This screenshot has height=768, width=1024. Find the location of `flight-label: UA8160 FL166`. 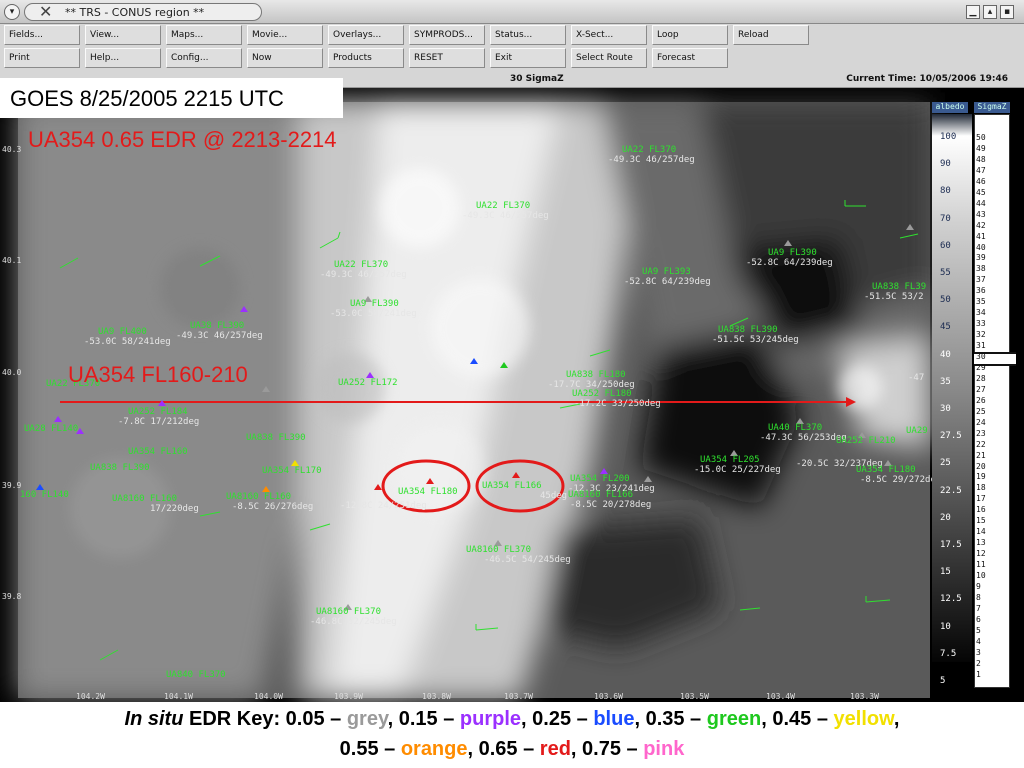

flight-label: UA8160 FL166 is located at coordinates (601, 495).